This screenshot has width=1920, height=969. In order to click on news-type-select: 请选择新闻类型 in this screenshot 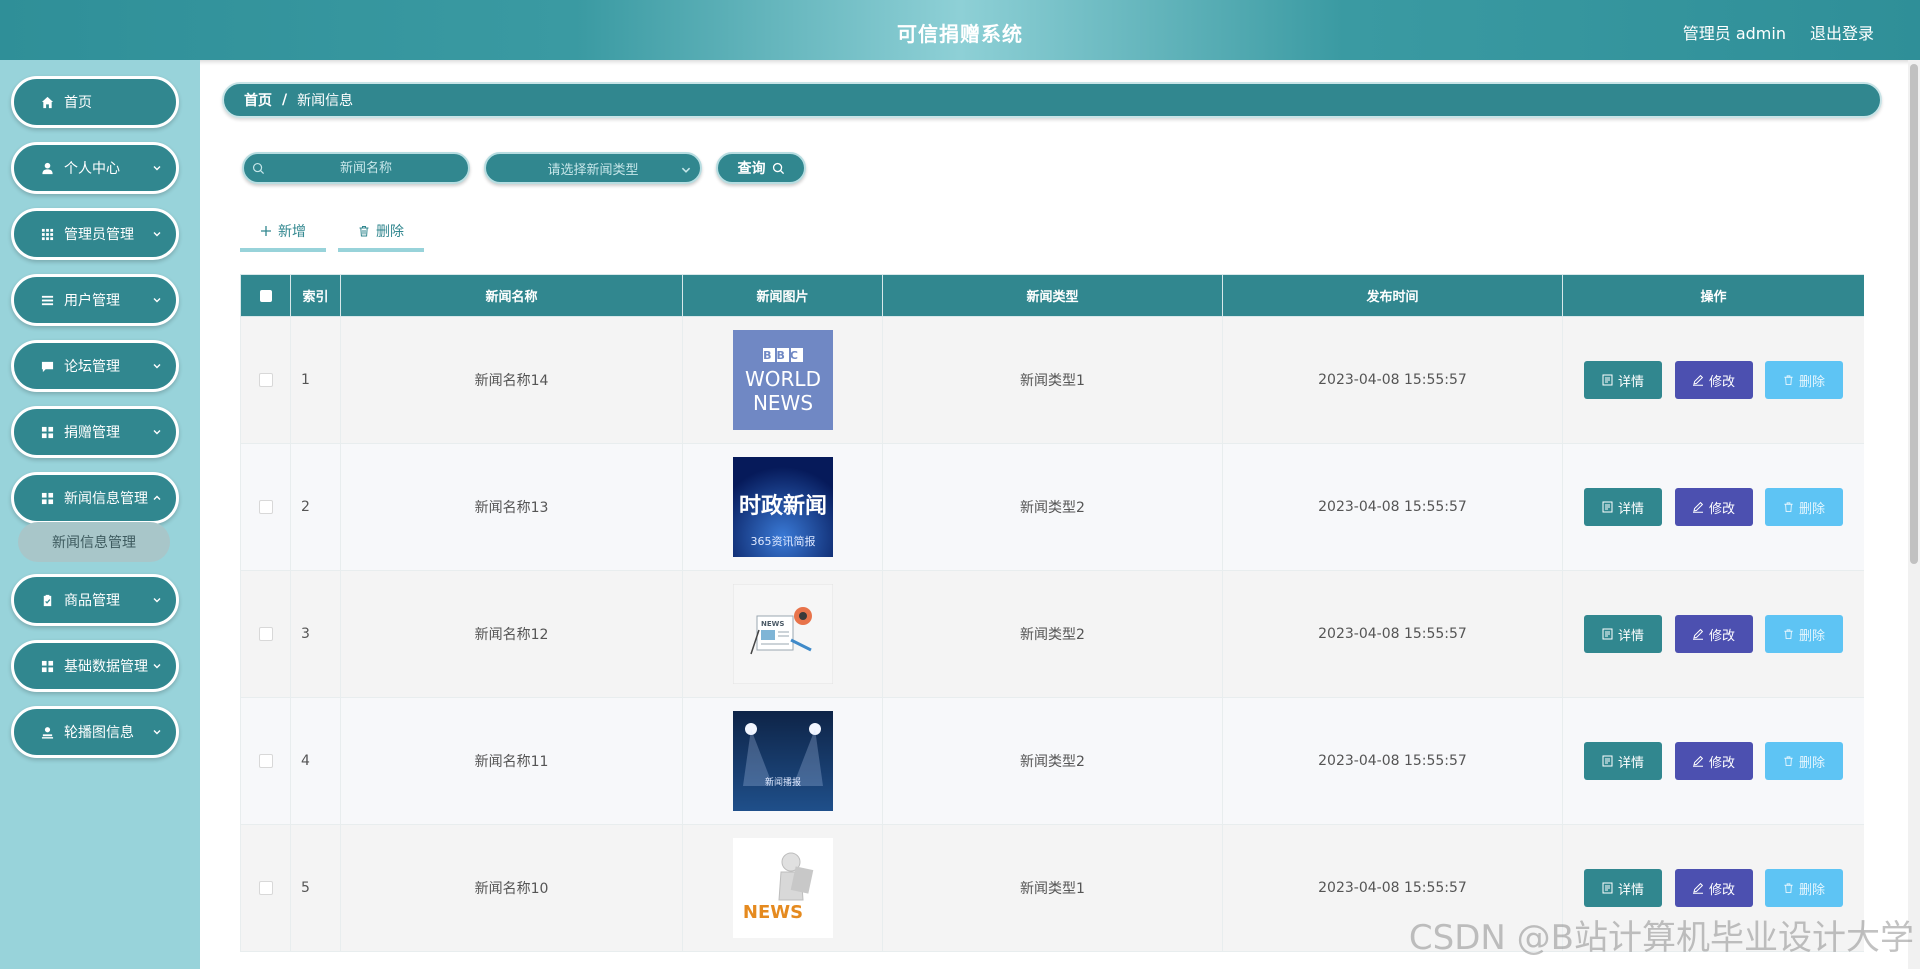, I will do `click(593, 168)`.